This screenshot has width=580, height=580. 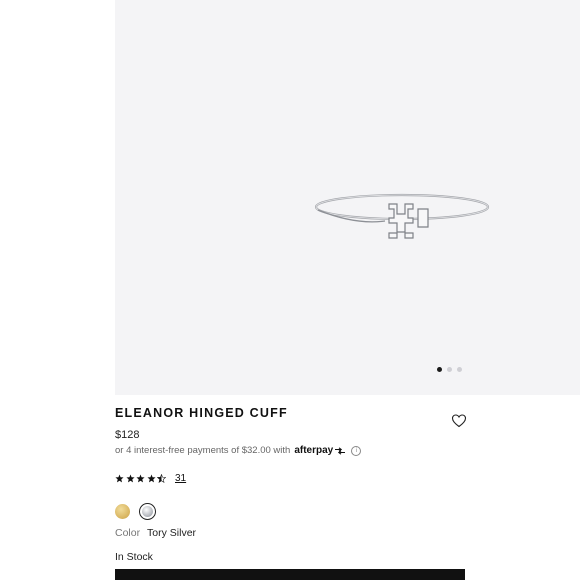 I want to click on info-icon: i, so click(x=356, y=450).